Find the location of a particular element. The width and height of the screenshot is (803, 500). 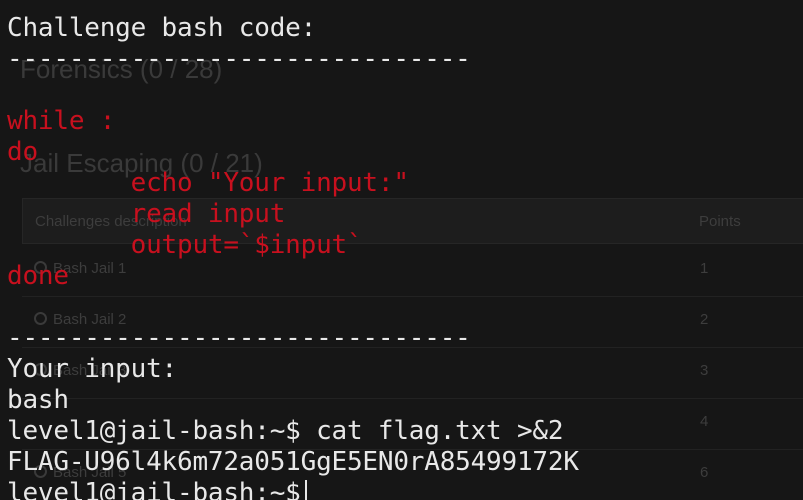

code-line-output: output=`$input` is located at coordinates (185, 245).